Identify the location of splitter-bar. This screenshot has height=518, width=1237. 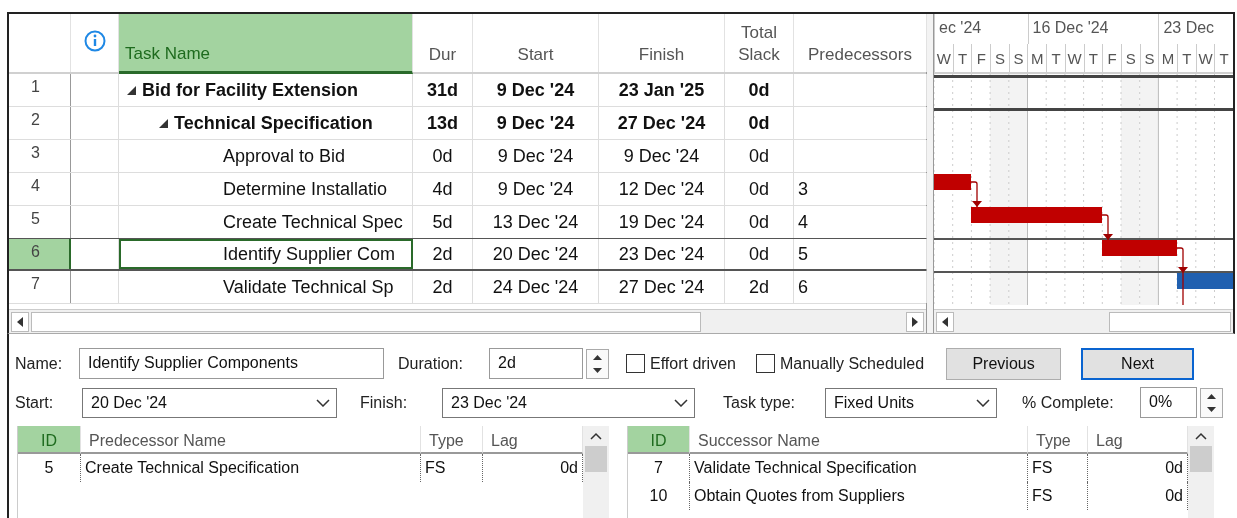
(930, 173).